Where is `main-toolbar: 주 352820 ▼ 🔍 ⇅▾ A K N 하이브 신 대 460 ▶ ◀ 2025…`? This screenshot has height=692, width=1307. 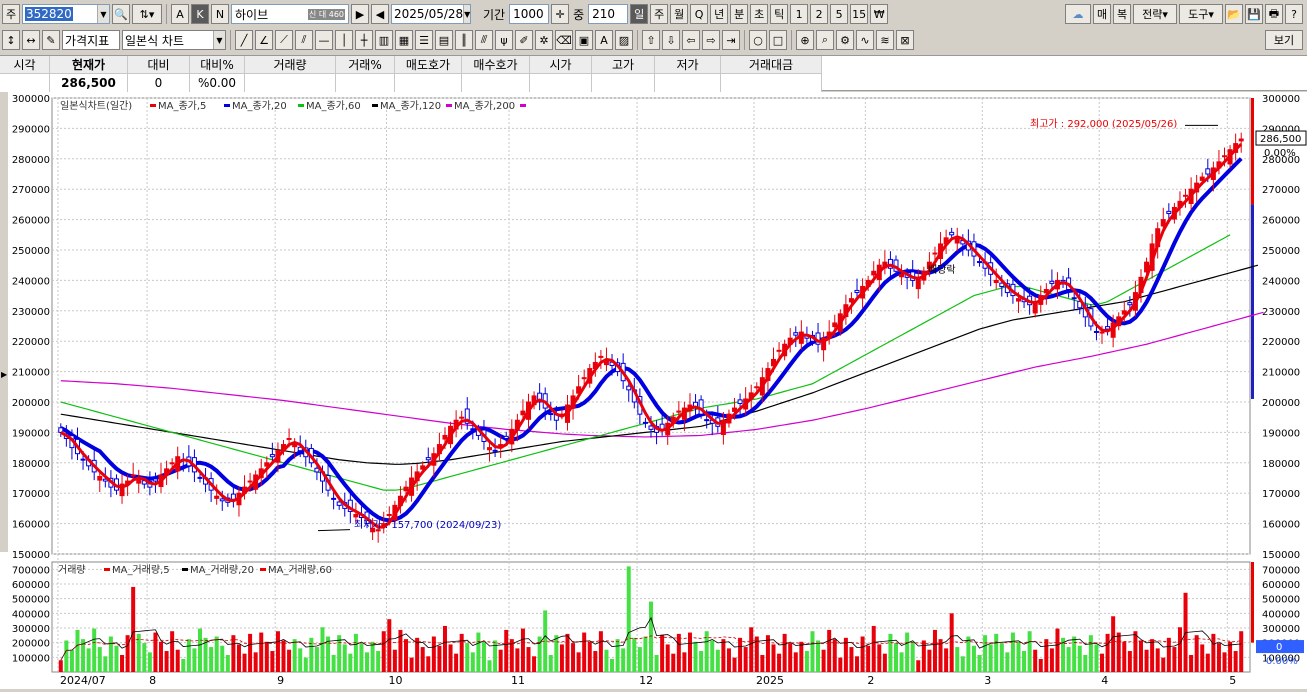
main-toolbar: 주 352820 ▼ 🔍 ⇅▾ A K N 하이브 신 대 460 ▶ ◀ 2025… is located at coordinates (653, 14).